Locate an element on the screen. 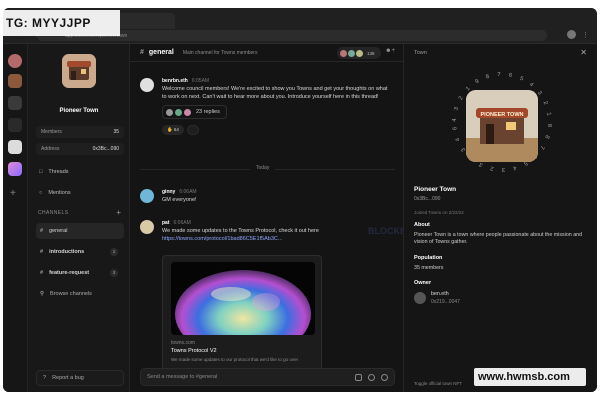 The image size is (600, 400). panel-footer: Toggle official town NFT is located at coordinates (438, 383).